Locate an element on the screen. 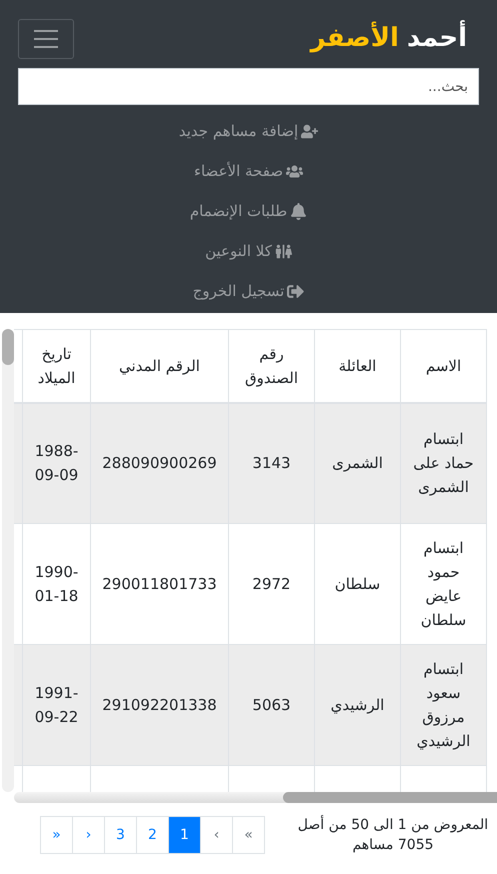 This screenshot has height=874, width=497. page-button: 2 is located at coordinates (152, 835).